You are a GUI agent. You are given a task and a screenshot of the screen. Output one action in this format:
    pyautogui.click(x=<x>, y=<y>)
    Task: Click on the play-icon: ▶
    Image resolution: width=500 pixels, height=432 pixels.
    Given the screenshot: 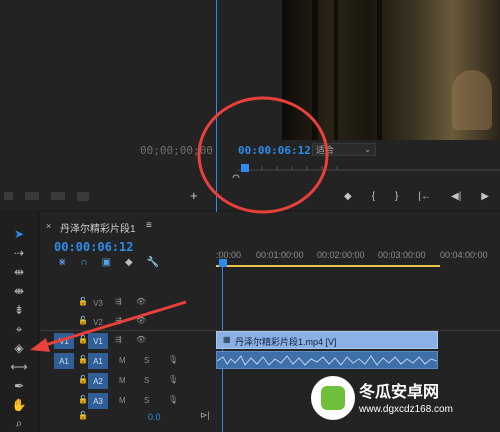 What is the action you would take?
    pyautogui.click(x=485, y=197)
    